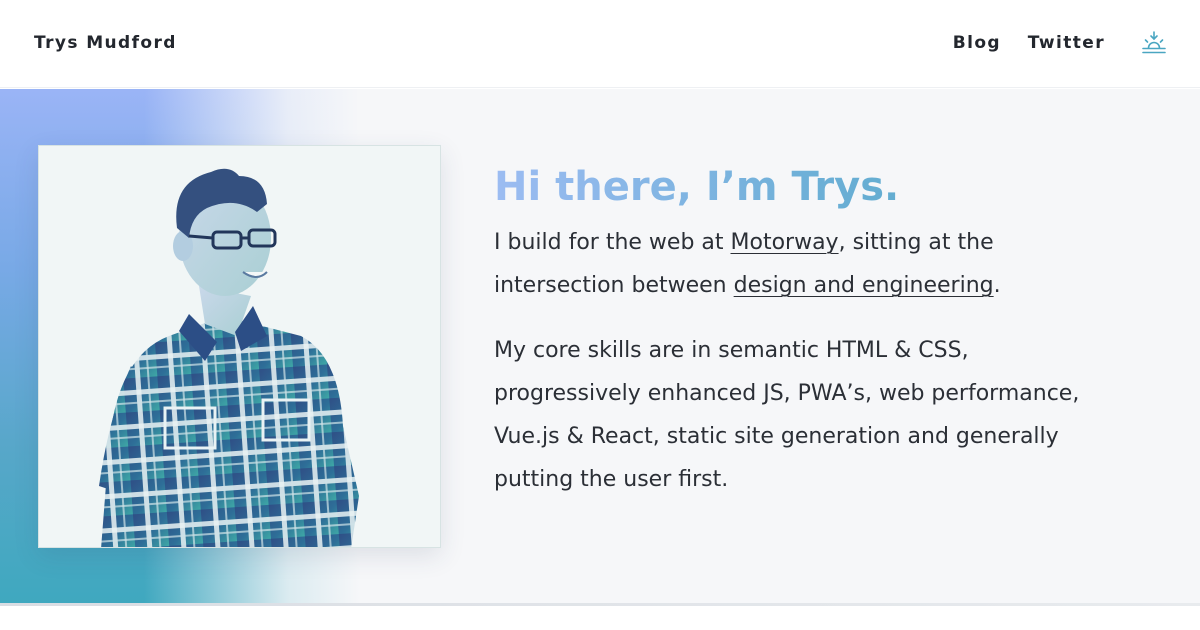 Image resolution: width=1200 pixels, height=630 pixels. I want to click on motorway-link: Motorway, so click(785, 242).